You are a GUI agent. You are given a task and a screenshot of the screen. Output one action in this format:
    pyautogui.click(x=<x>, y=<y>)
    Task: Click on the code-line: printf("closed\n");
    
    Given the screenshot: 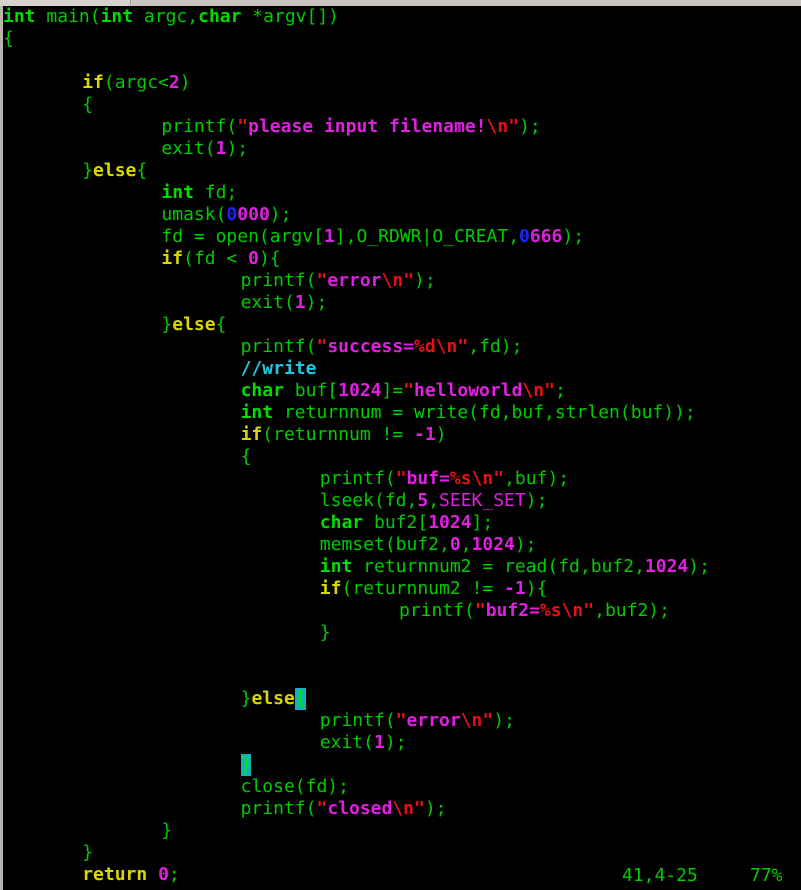 What is the action you would take?
    pyautogui.click(x=402, y=809)
    